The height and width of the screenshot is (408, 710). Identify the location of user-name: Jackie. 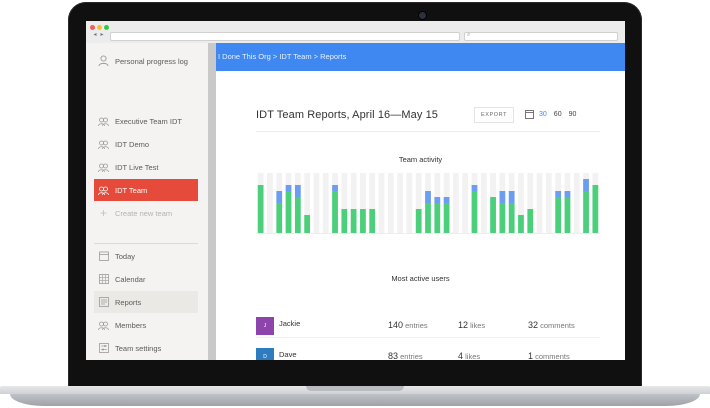
(290, 323).